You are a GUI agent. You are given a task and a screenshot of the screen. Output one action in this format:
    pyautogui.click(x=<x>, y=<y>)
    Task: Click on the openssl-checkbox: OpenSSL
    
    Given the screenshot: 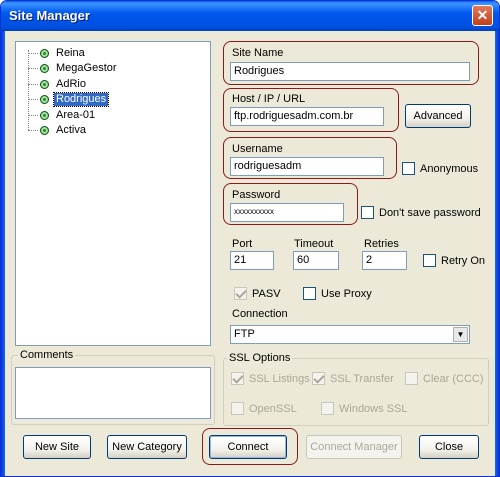 What is the action you would take?
    pyautogui.click(x=264, y=408)
    